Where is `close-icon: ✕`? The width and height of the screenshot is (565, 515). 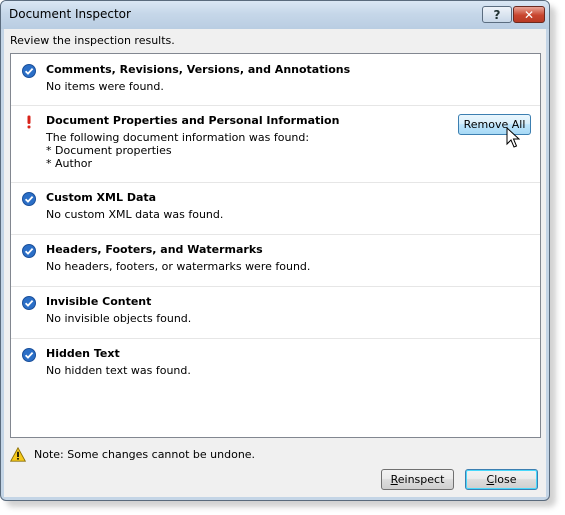 close-icon: ✕ is located at coordinates (529, 14).